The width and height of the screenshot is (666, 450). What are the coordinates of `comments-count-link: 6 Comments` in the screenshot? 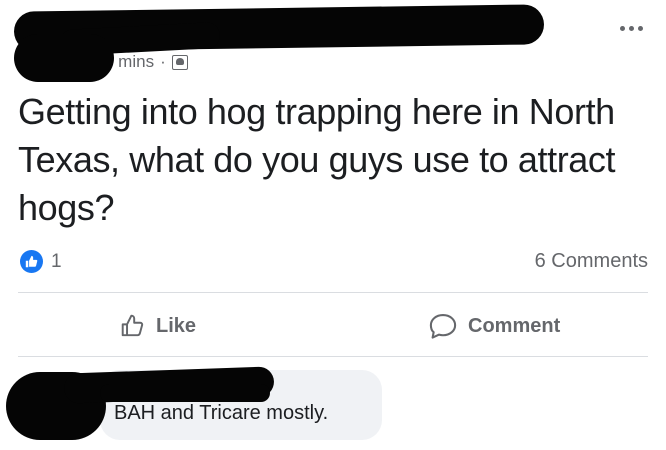 It's located at (591, 261).